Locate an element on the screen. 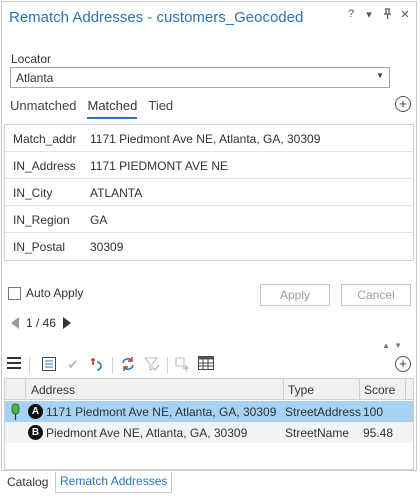 Image resolution: width=420 pixels, height=498 pixels. candidate-type: StreetAddress is located at coordinates (323, 412).